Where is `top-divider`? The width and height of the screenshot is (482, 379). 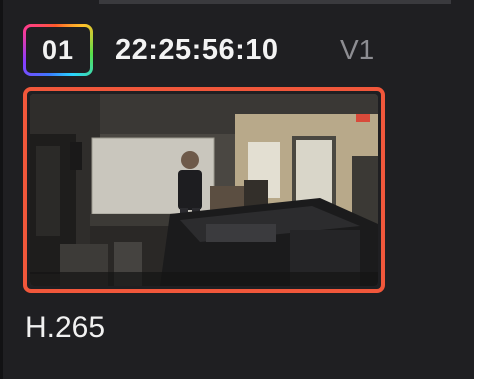
top-divider is located at coordinates (275, 2).